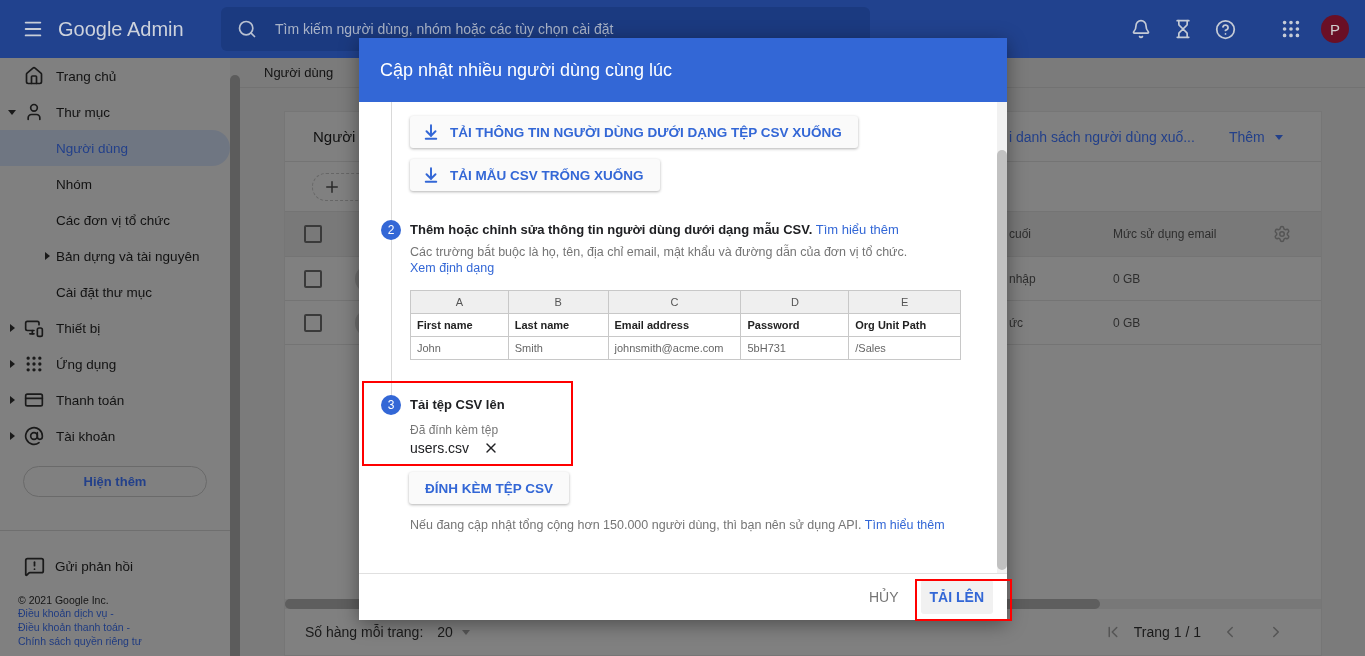 The image size is (1365, 656). Describe the element at coordinates (34, 328) in the screenshot. I see `devices-icon` at that location.